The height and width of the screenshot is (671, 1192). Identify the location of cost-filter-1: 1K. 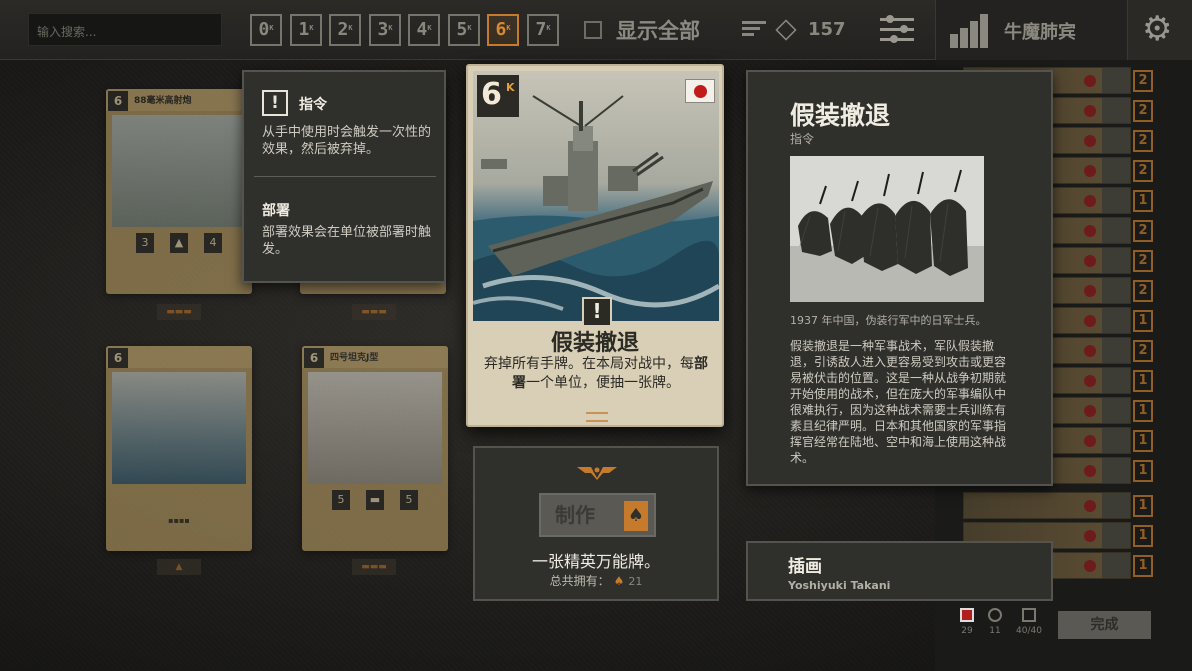
(306, 30).